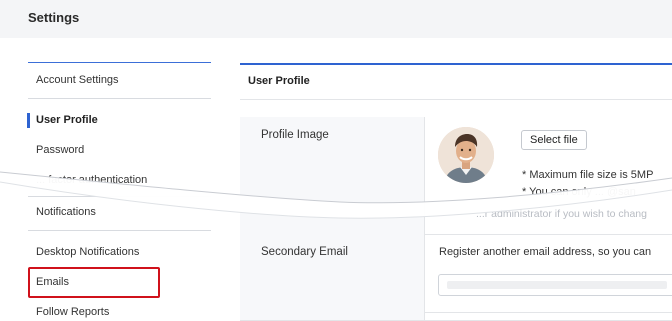 The height and width of the screenshot is (321, 672). What do you see at coordinates (466, 155) in the screenshot?
I see `avatar` at bounding box center [466, 155].